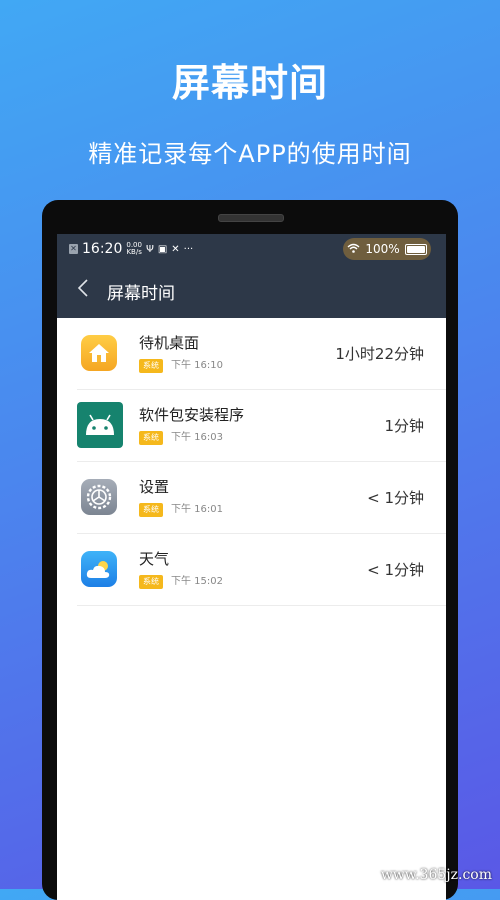 This screenshot has height=900, width=500. I want to click on last-used-time: 下午 15:02, so click(197, 581).